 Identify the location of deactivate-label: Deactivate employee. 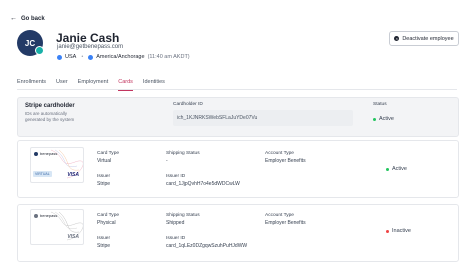
(428, 38).